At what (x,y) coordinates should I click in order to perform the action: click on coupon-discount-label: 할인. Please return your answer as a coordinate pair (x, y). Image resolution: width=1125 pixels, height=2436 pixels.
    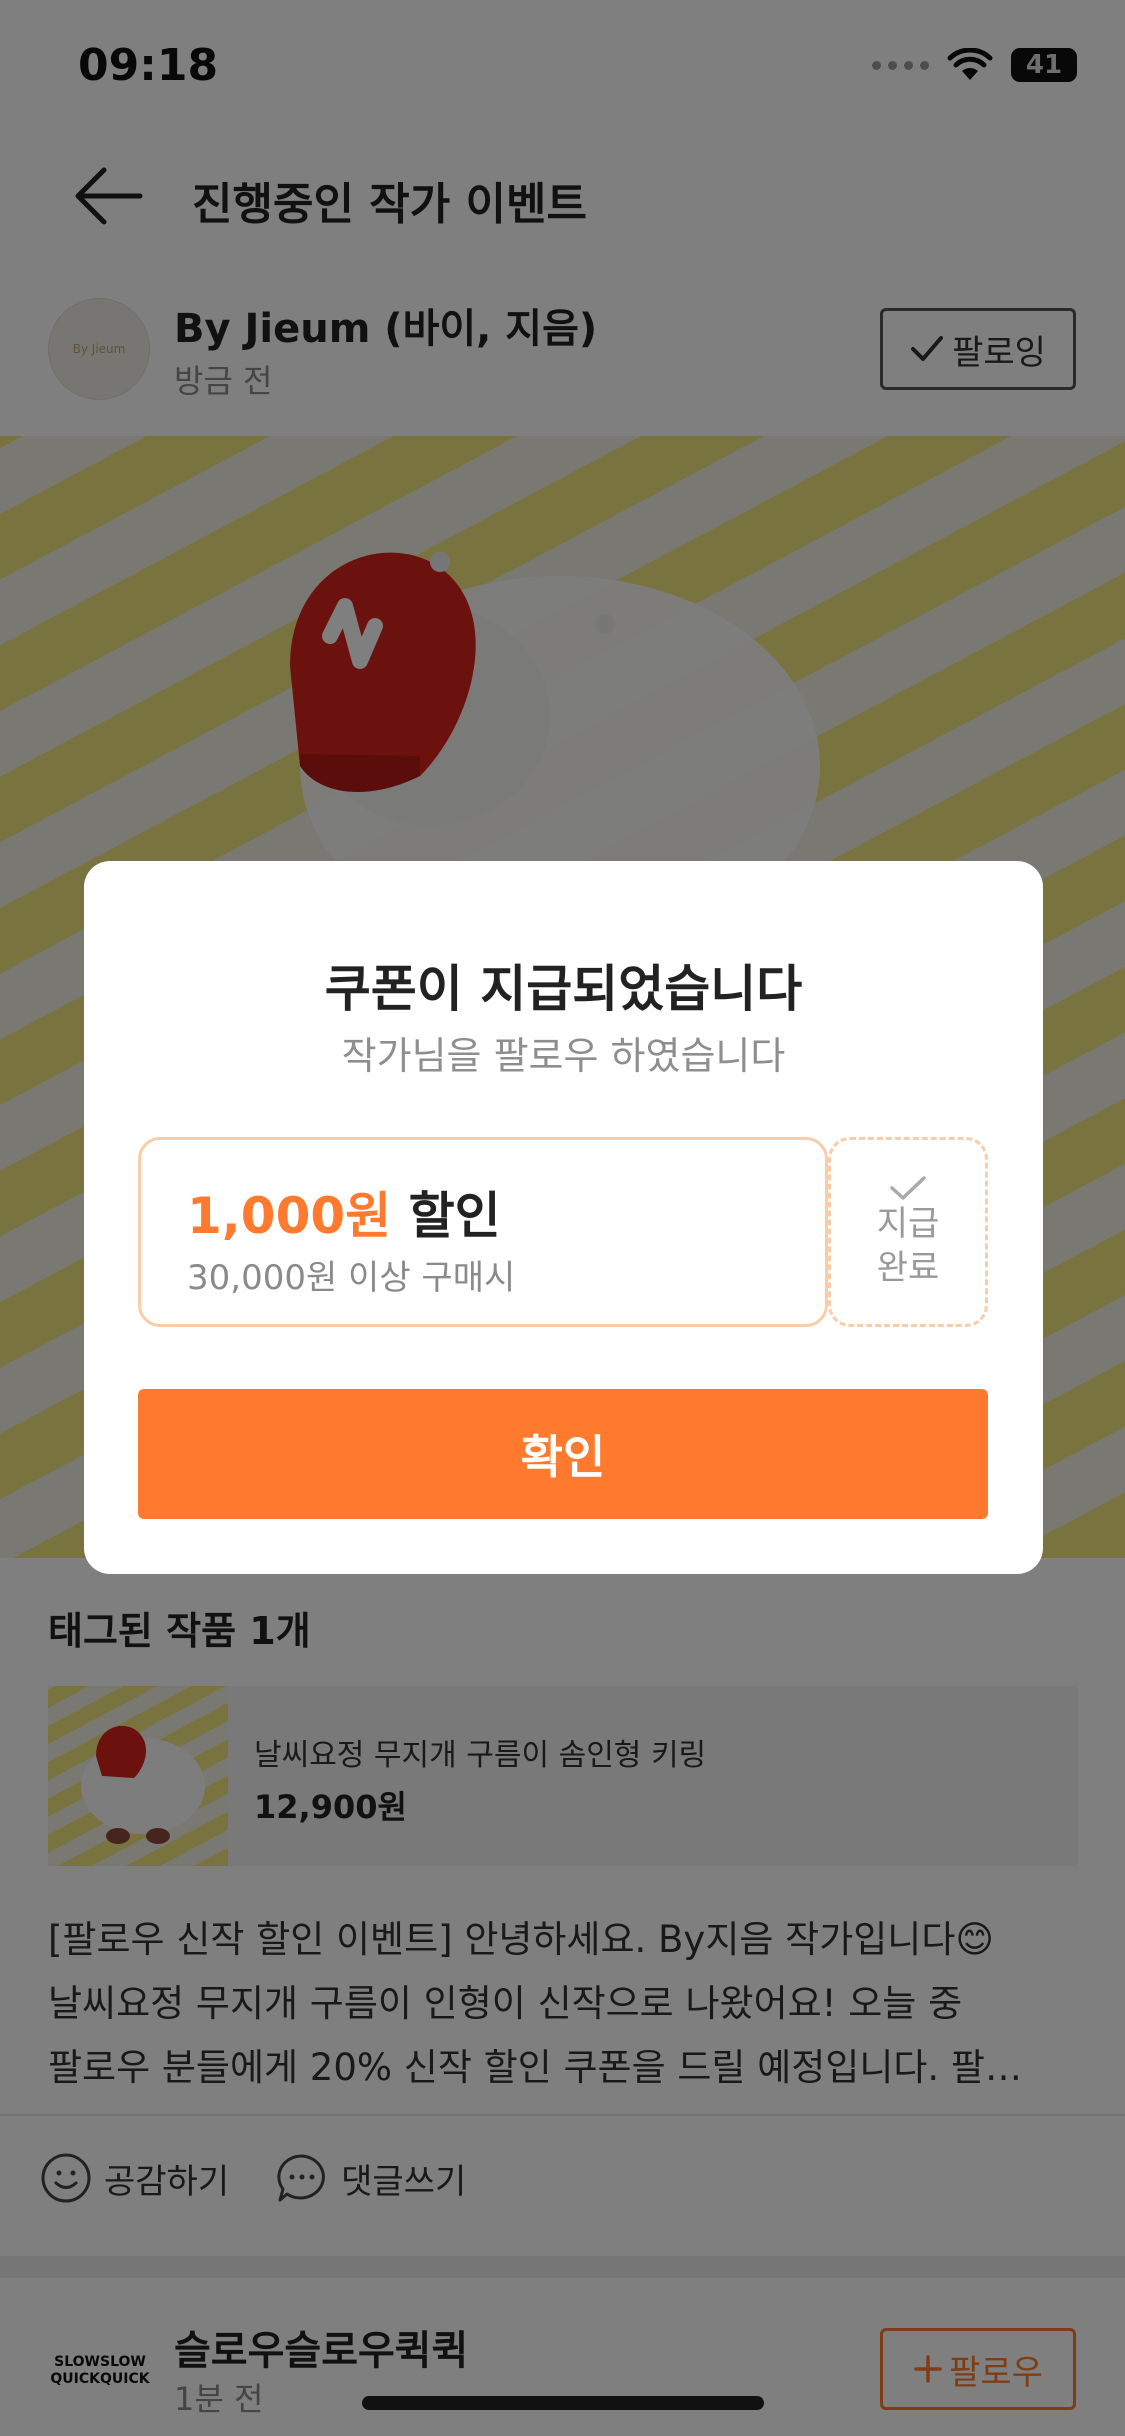
    Looking at the image, I should click on (454, 1216).